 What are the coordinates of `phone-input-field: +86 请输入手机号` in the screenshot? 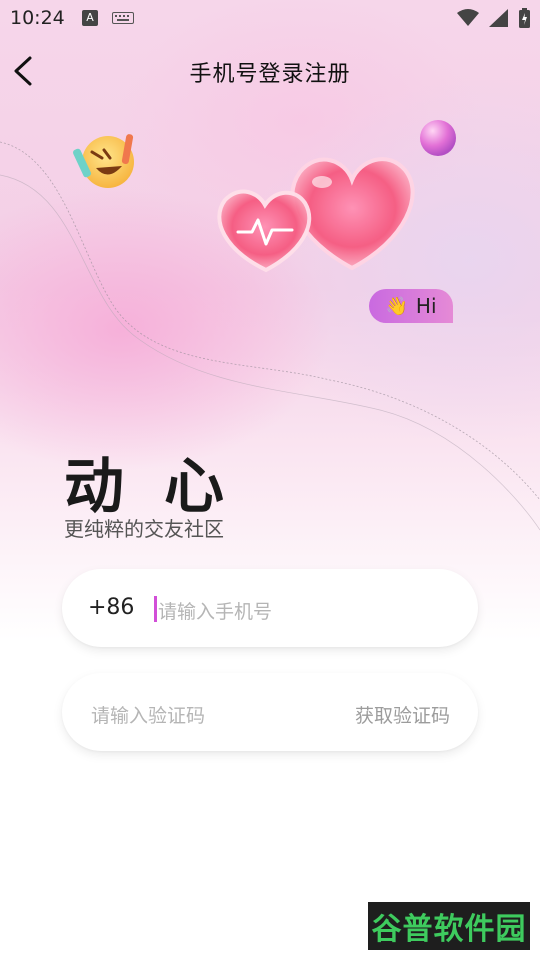 It's located at (270, 608).